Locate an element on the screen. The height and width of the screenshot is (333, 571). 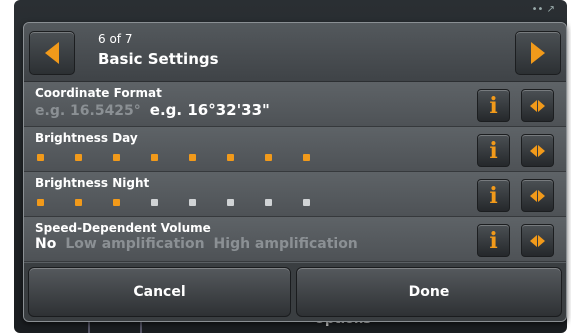
arrow-left-icon is located at coordinates (52, 53).